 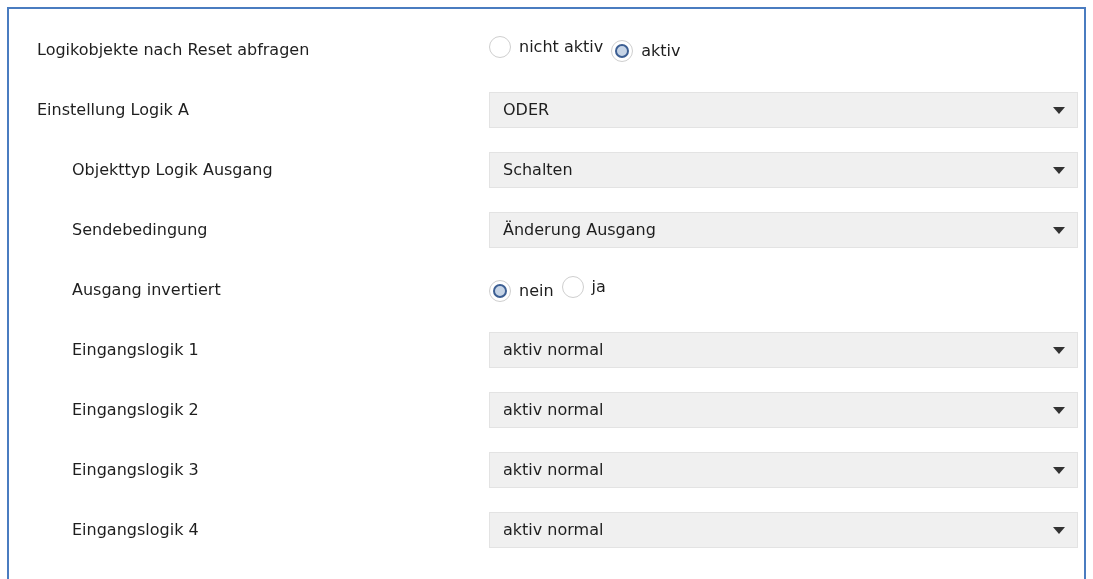 What do you see at coordinates (661, 51) in the screenshot?
I see `radio-label: aktiv` at bounding box center [661, 51].